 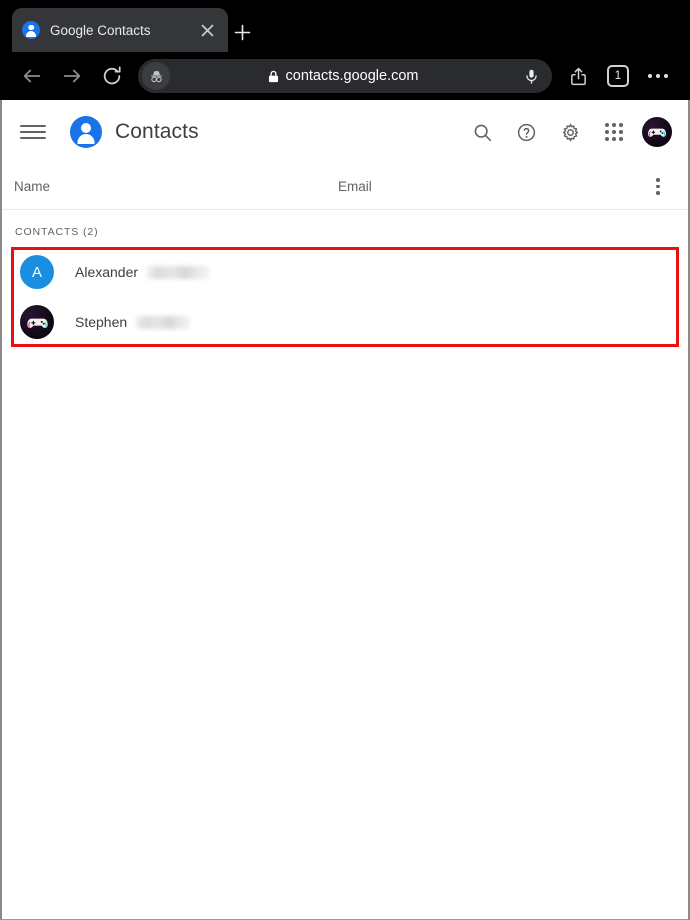 I want to click on apps-grid-icon, so click(x=614, y=132).